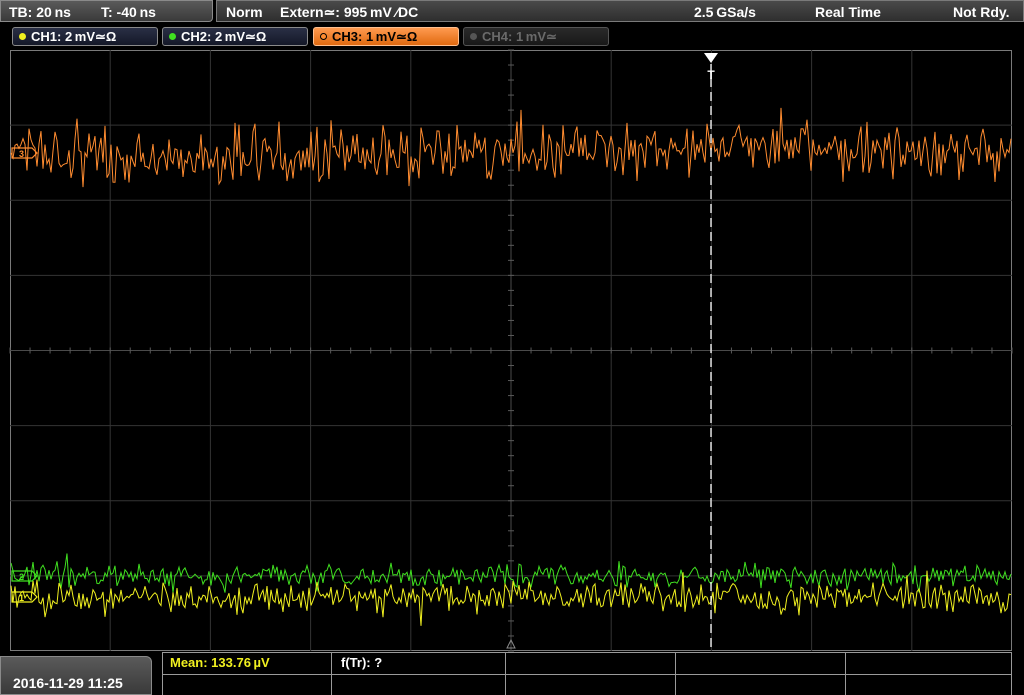 The width and height of the screenshot is (1024, 695). Describe the element at coordinates (220, 662) in the screenshot. I see `measurement-mean: Mean: 133.76 µV` at that location.